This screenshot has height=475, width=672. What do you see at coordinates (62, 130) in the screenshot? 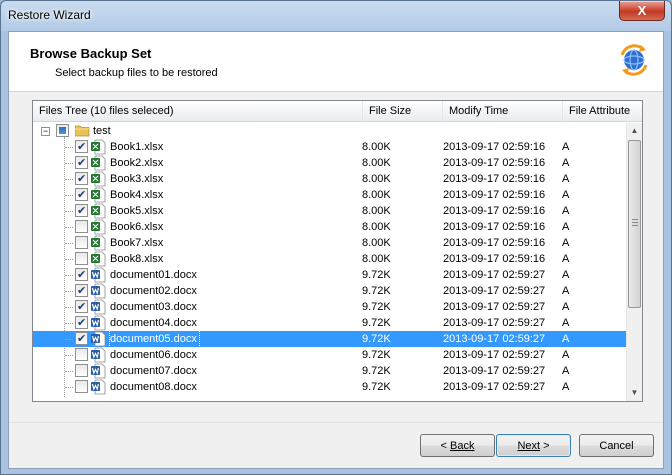
I see `root-checkbox` at bounding box center [62, 130].